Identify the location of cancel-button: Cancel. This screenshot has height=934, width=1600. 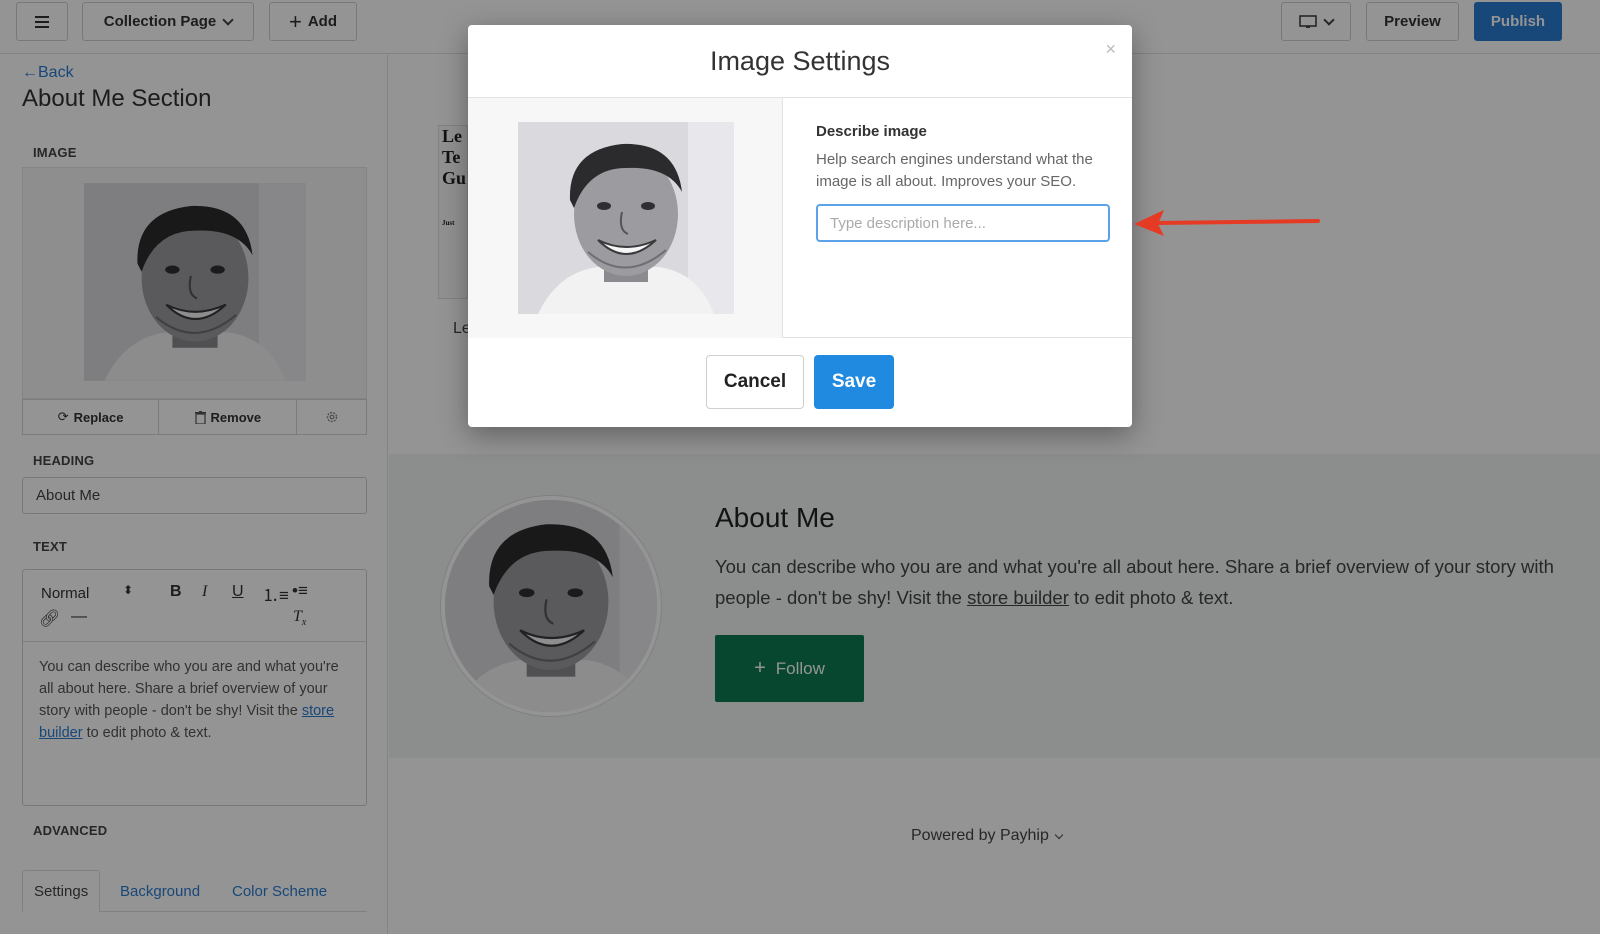
(755, 382).